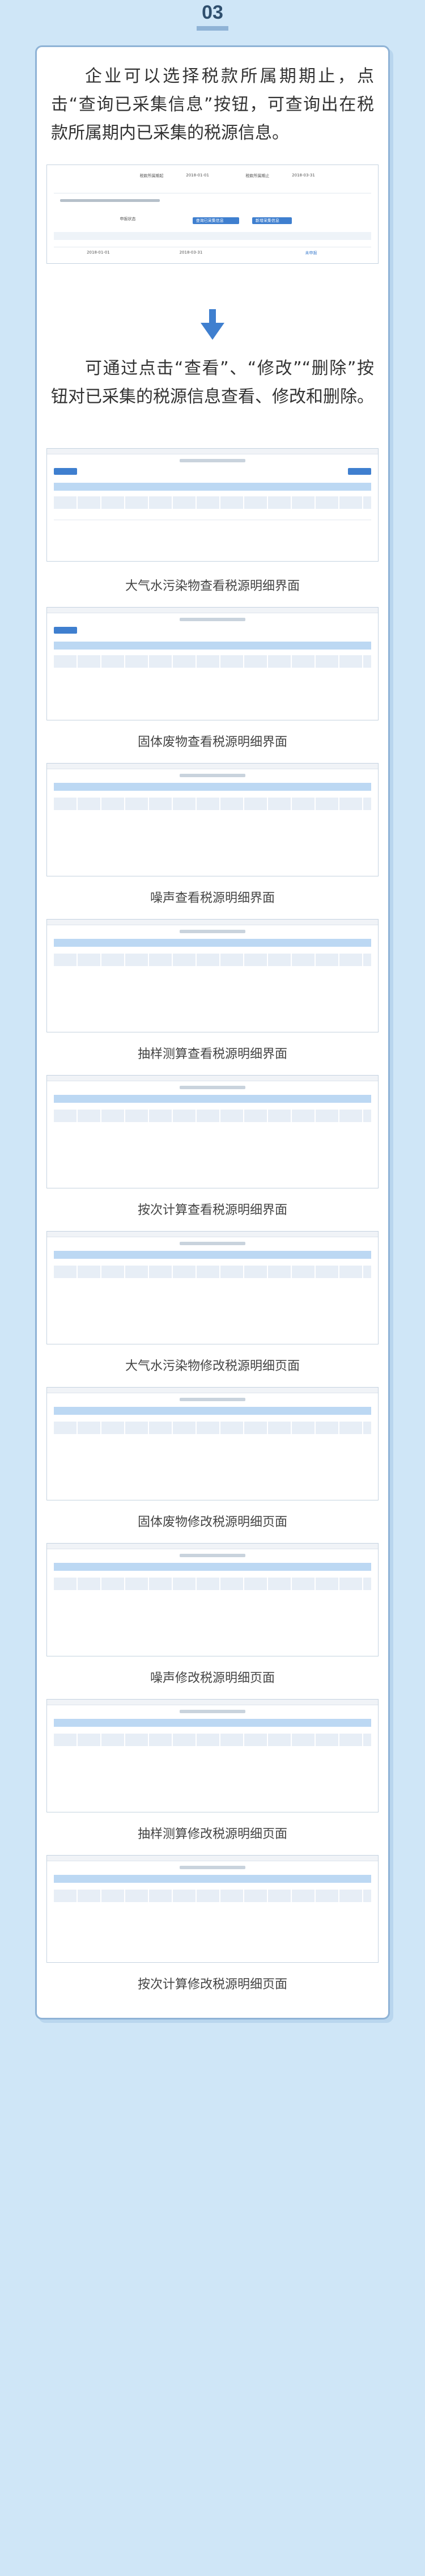 This screenshot has width=425, height=2576. What do you see at coordinates (212, 28) in the screenshot?
I see `badge-underline` at bounding box center [212, 28].